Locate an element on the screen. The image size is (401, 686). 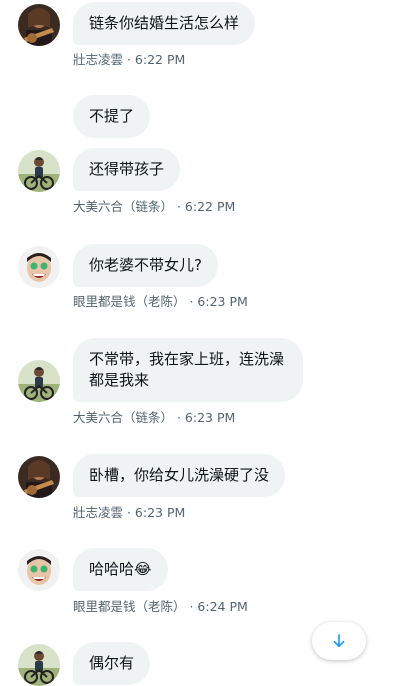
message-bubble: 你老婆不带女儿? is located at coordinates (145, 265).